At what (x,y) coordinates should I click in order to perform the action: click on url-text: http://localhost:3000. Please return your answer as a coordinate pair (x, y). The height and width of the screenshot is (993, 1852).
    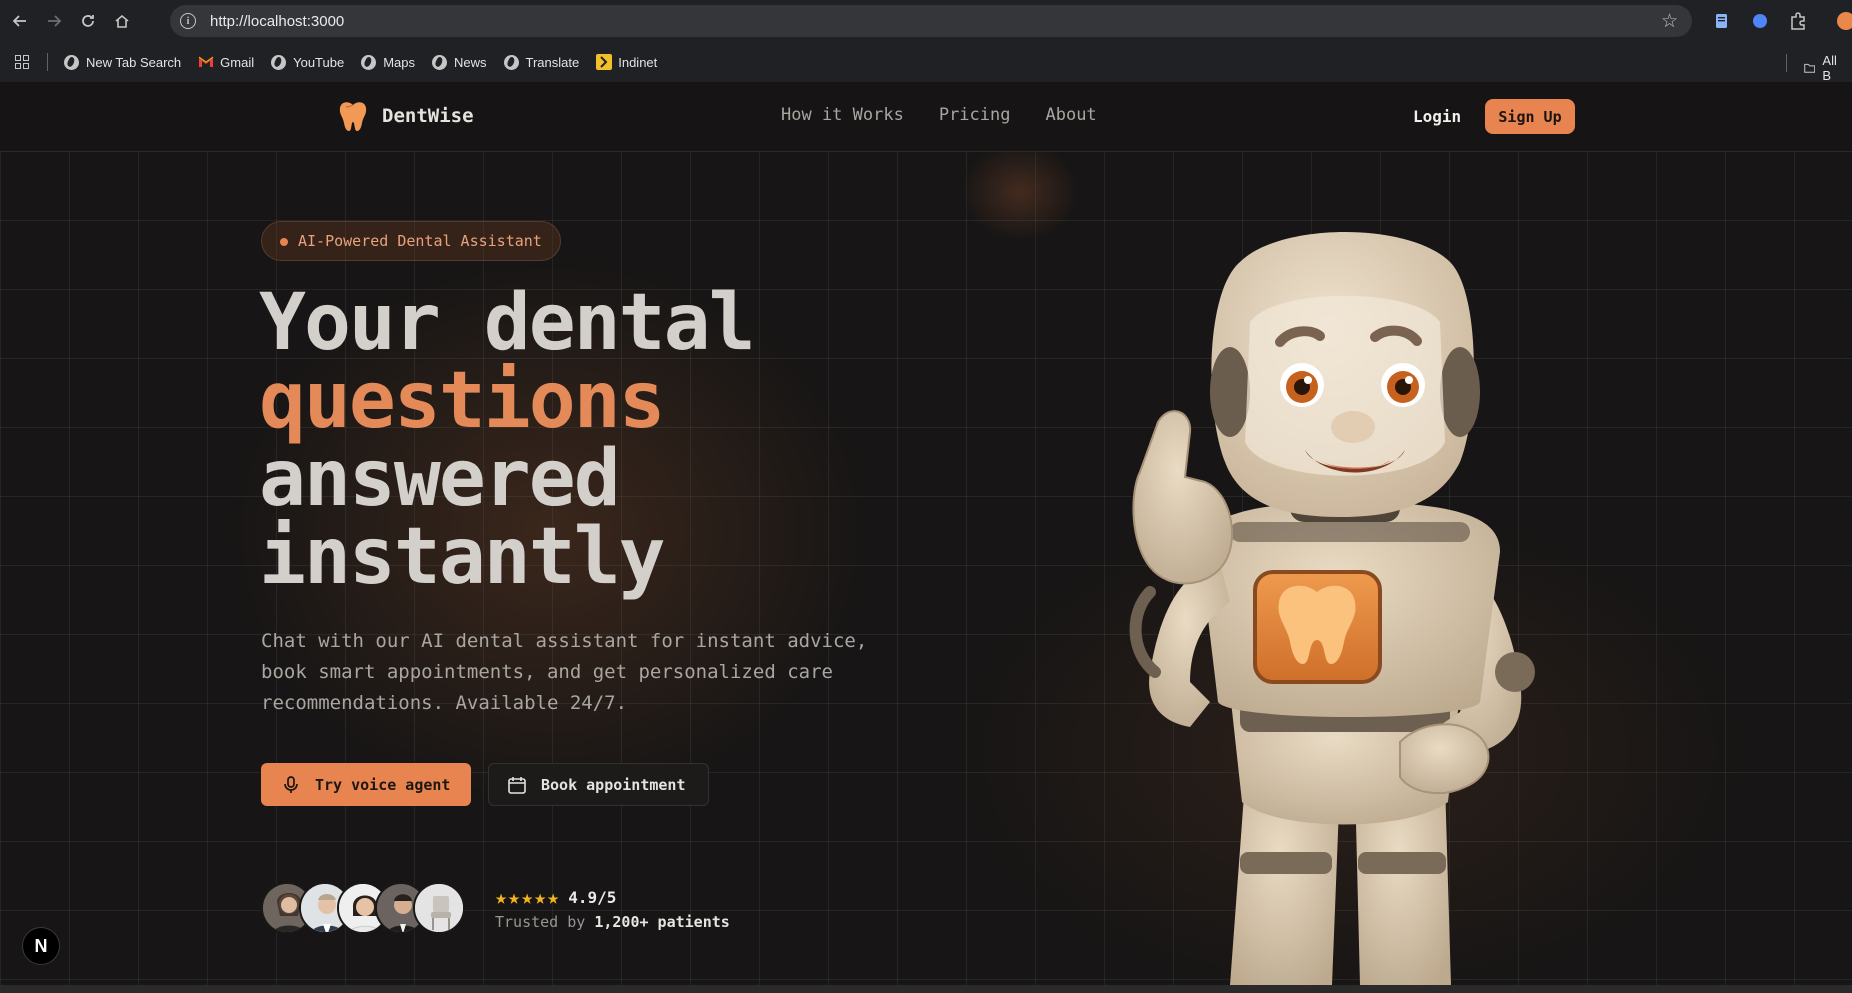
    Looking at the image, I should click on (277, 21).